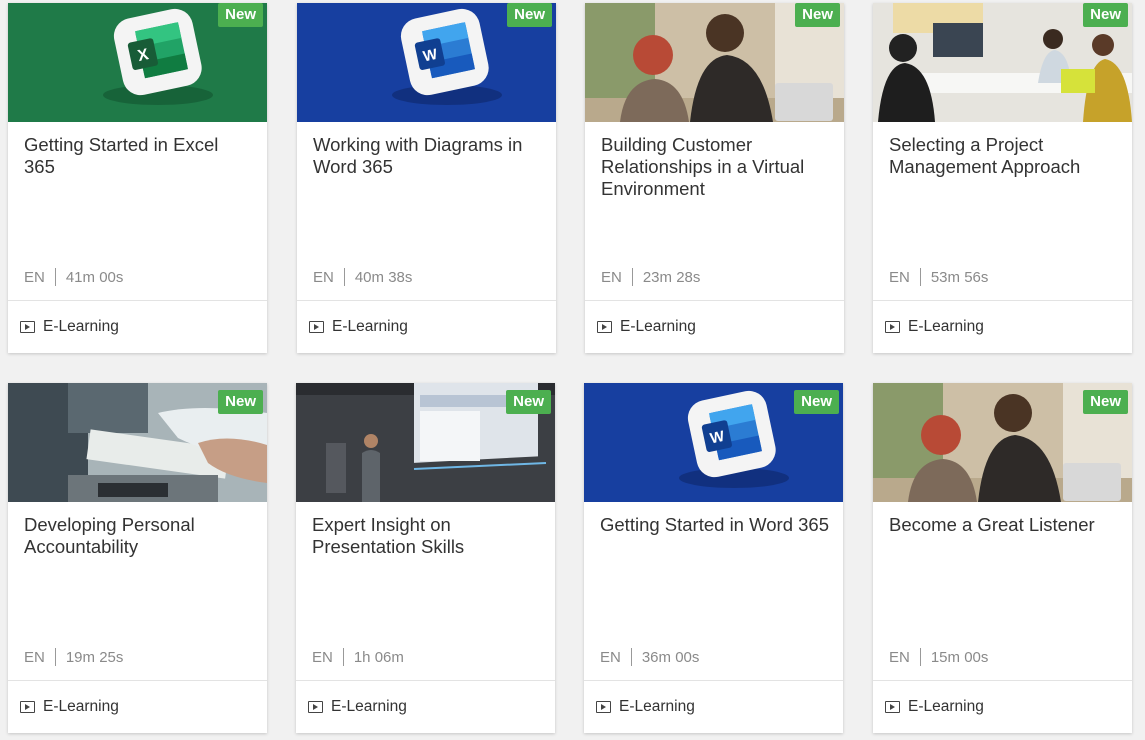  I want to click on course-title: Getting Started in Word 365, so click(714, 525).